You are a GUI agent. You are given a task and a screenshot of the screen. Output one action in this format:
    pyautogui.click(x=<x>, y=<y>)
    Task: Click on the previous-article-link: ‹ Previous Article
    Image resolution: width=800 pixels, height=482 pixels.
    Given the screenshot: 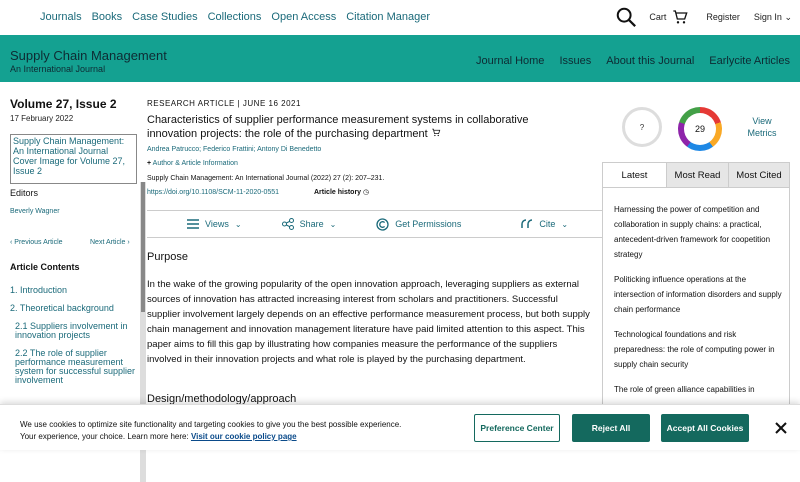 What is the action you would take?
    pyautogui.click(x=36, y=242)
    